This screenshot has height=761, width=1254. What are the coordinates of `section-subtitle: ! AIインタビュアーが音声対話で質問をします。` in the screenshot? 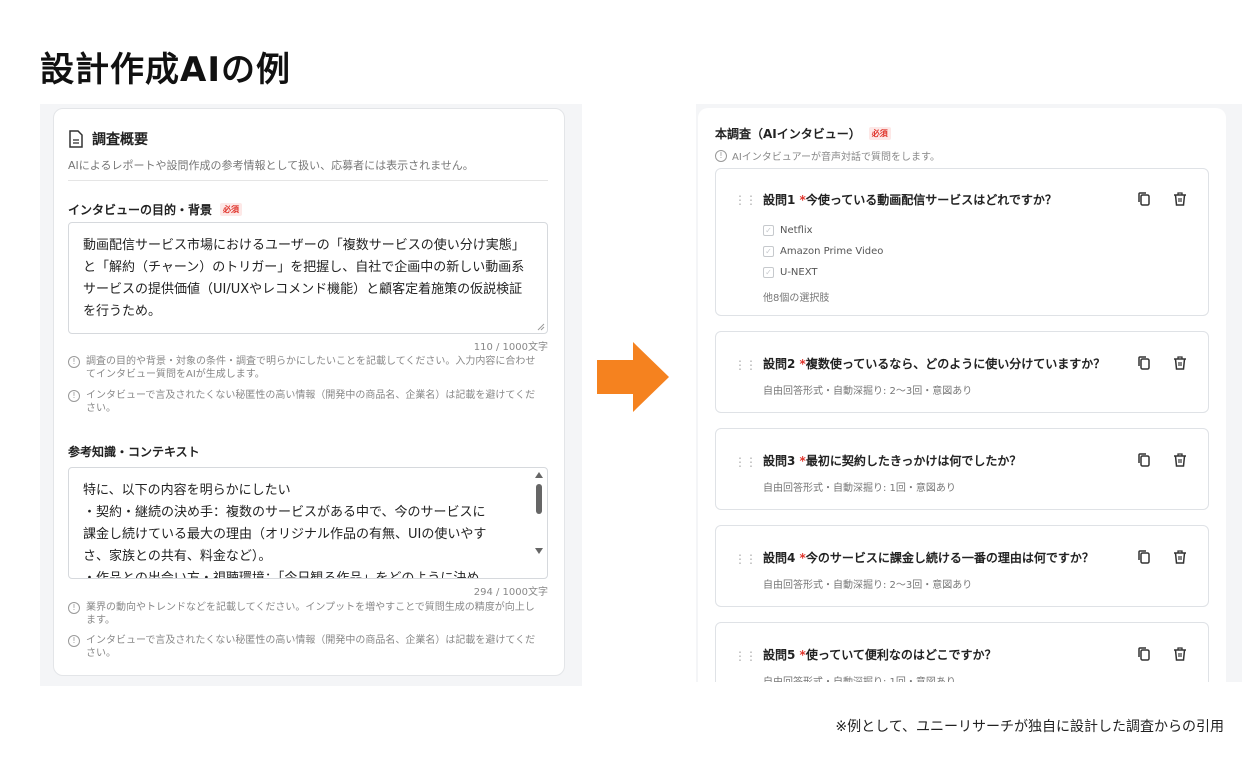 It's located at (827, 155).